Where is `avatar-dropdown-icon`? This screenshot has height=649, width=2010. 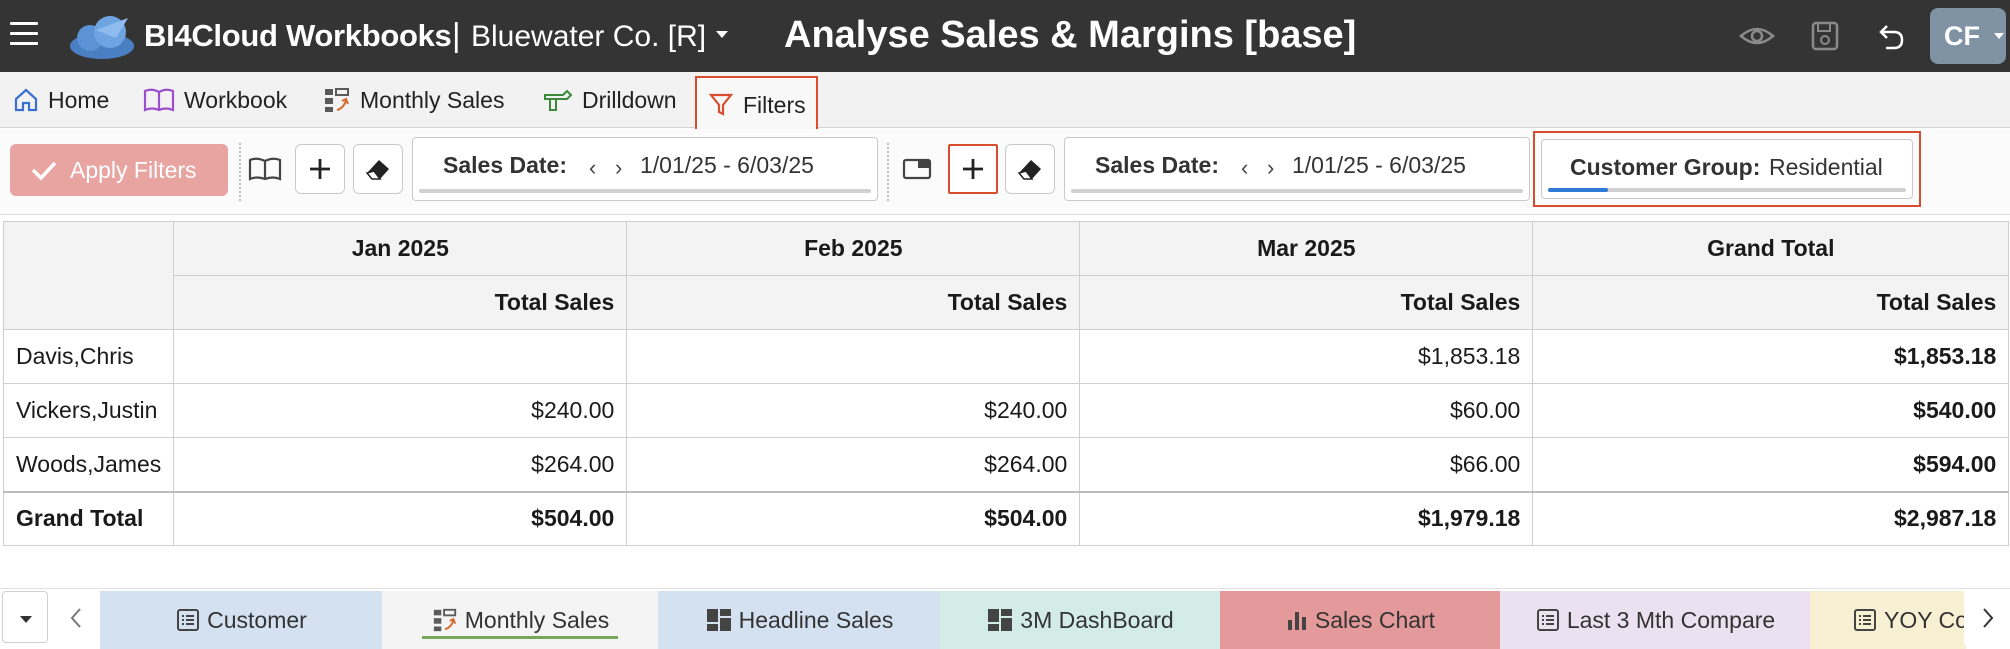 avatar-dropdown-icon is located at coordinates (1999, 36).